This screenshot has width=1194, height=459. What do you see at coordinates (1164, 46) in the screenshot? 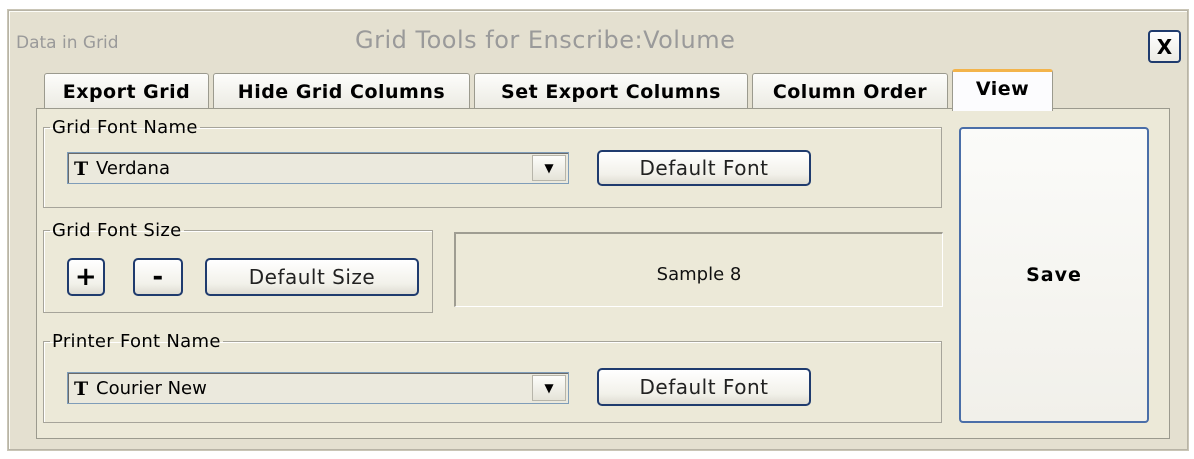
I see `close-button: X` at bounding box center [1164, 46].